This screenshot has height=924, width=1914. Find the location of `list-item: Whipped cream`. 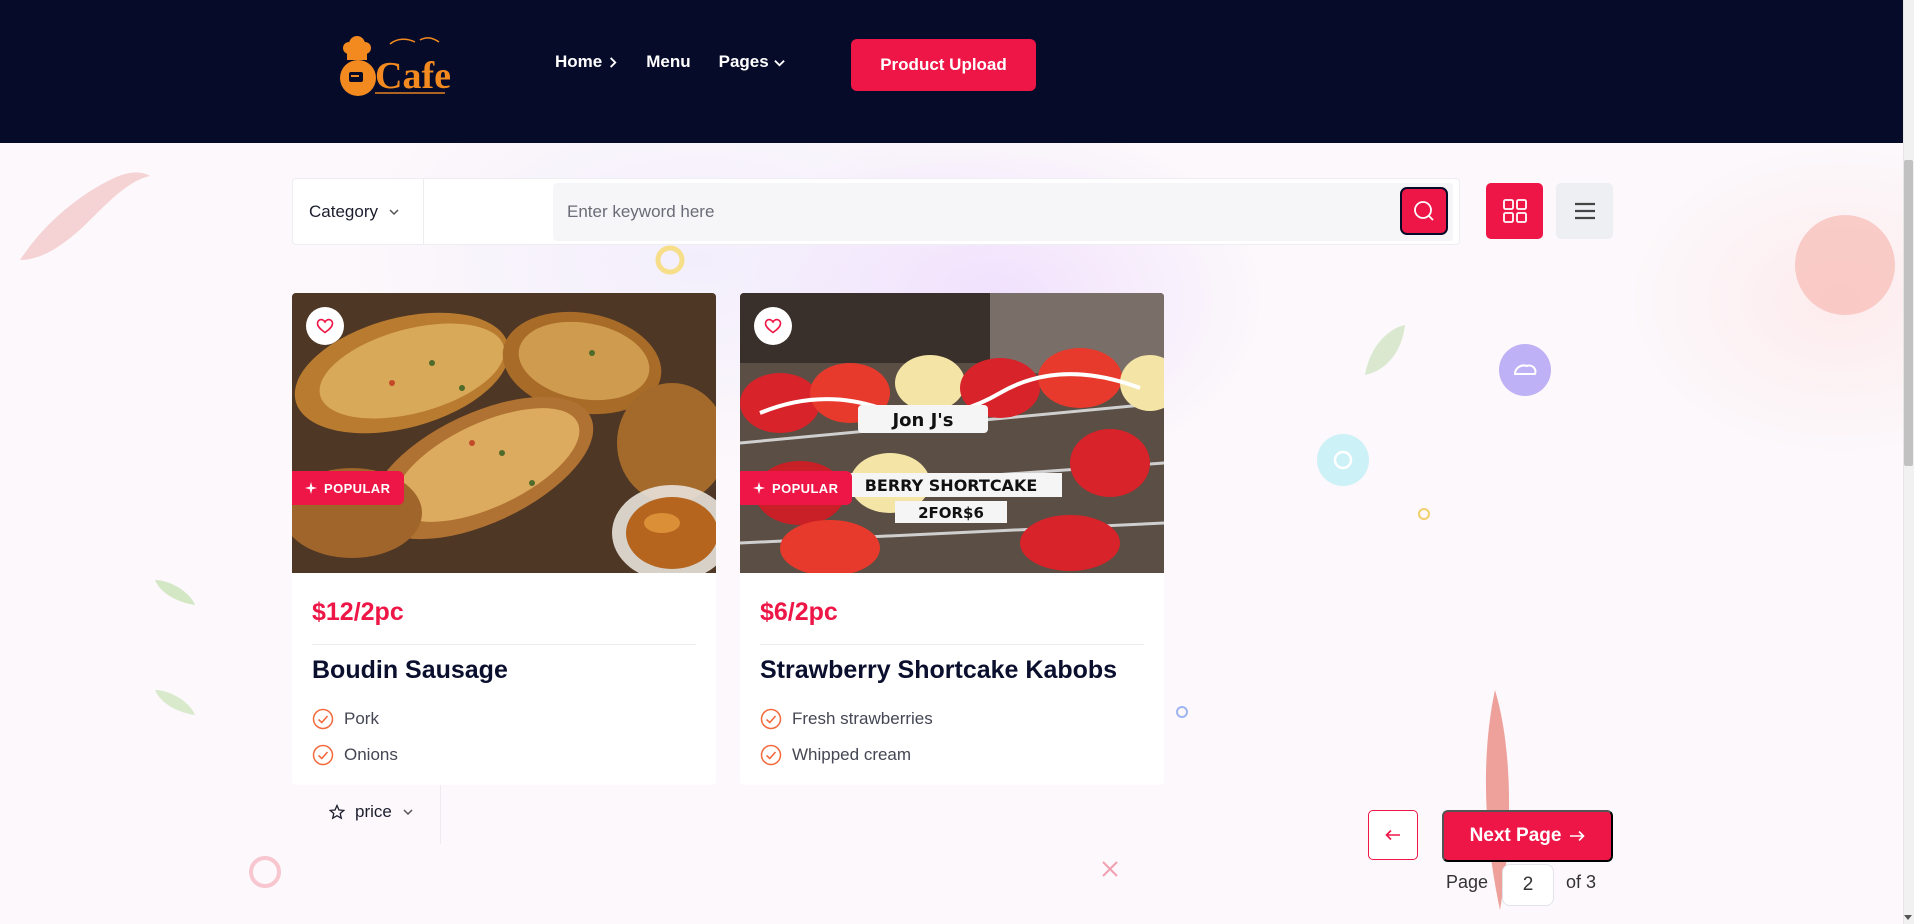

list-item: Whipped cream is located at coordinates (846, 755).